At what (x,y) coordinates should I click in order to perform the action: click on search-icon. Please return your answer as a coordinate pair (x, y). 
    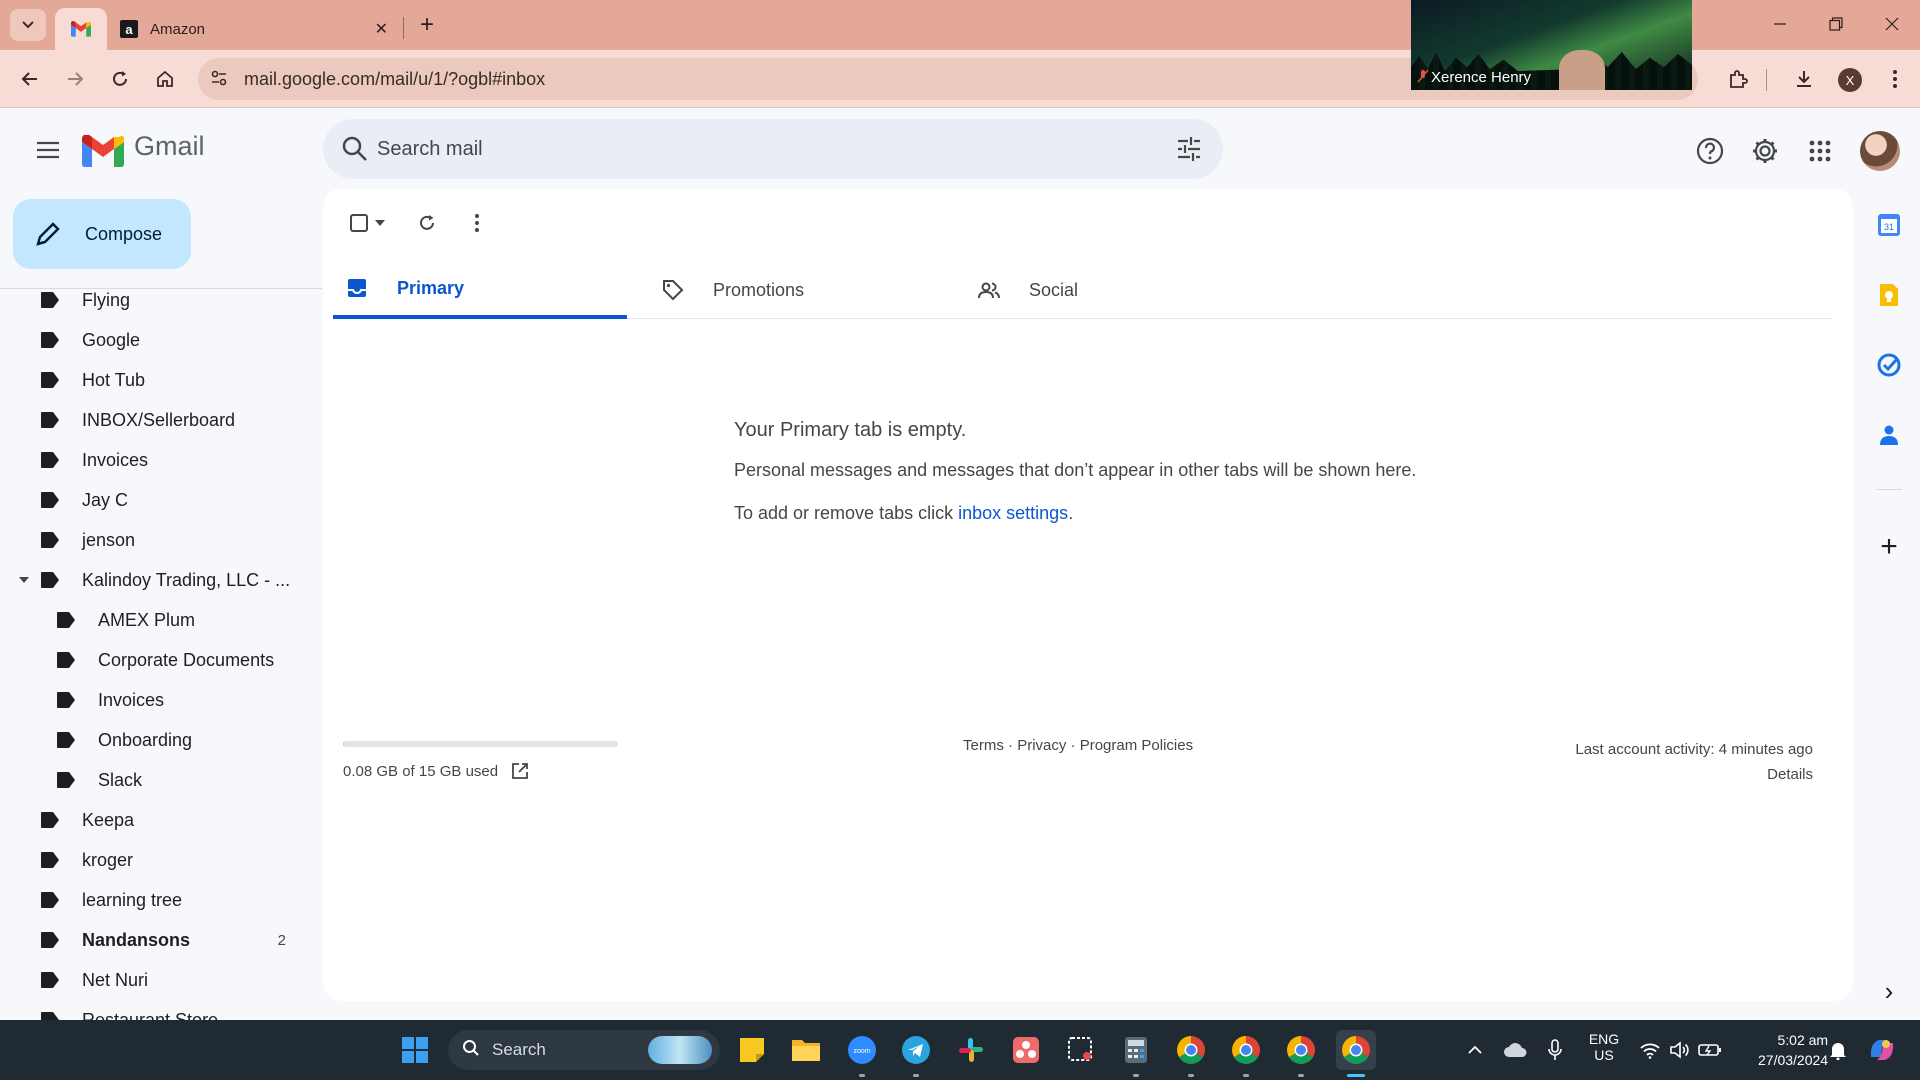
    Looking at the image, I should click on (355, 149).